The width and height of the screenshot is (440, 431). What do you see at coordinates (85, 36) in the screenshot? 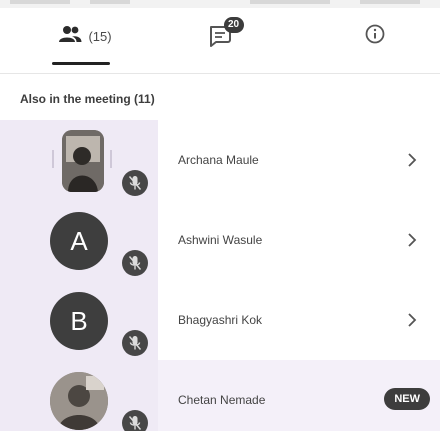
I see `tab-people: (15)` at bounding box center [85, 36].